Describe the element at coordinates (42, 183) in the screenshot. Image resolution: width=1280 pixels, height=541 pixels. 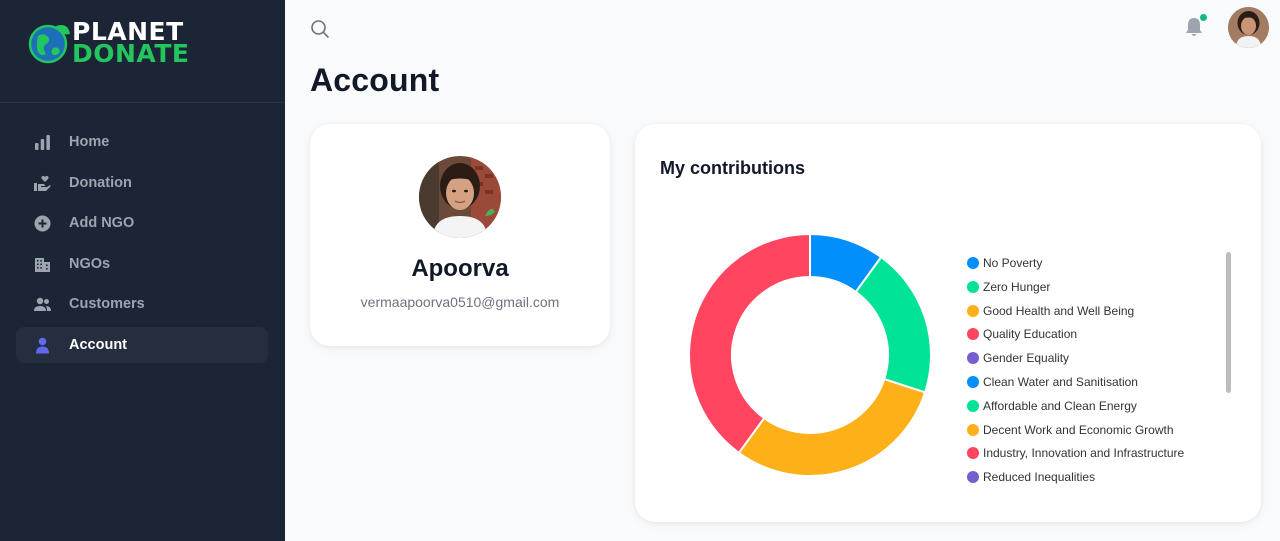
I see `hand-heart-icon` at that location.